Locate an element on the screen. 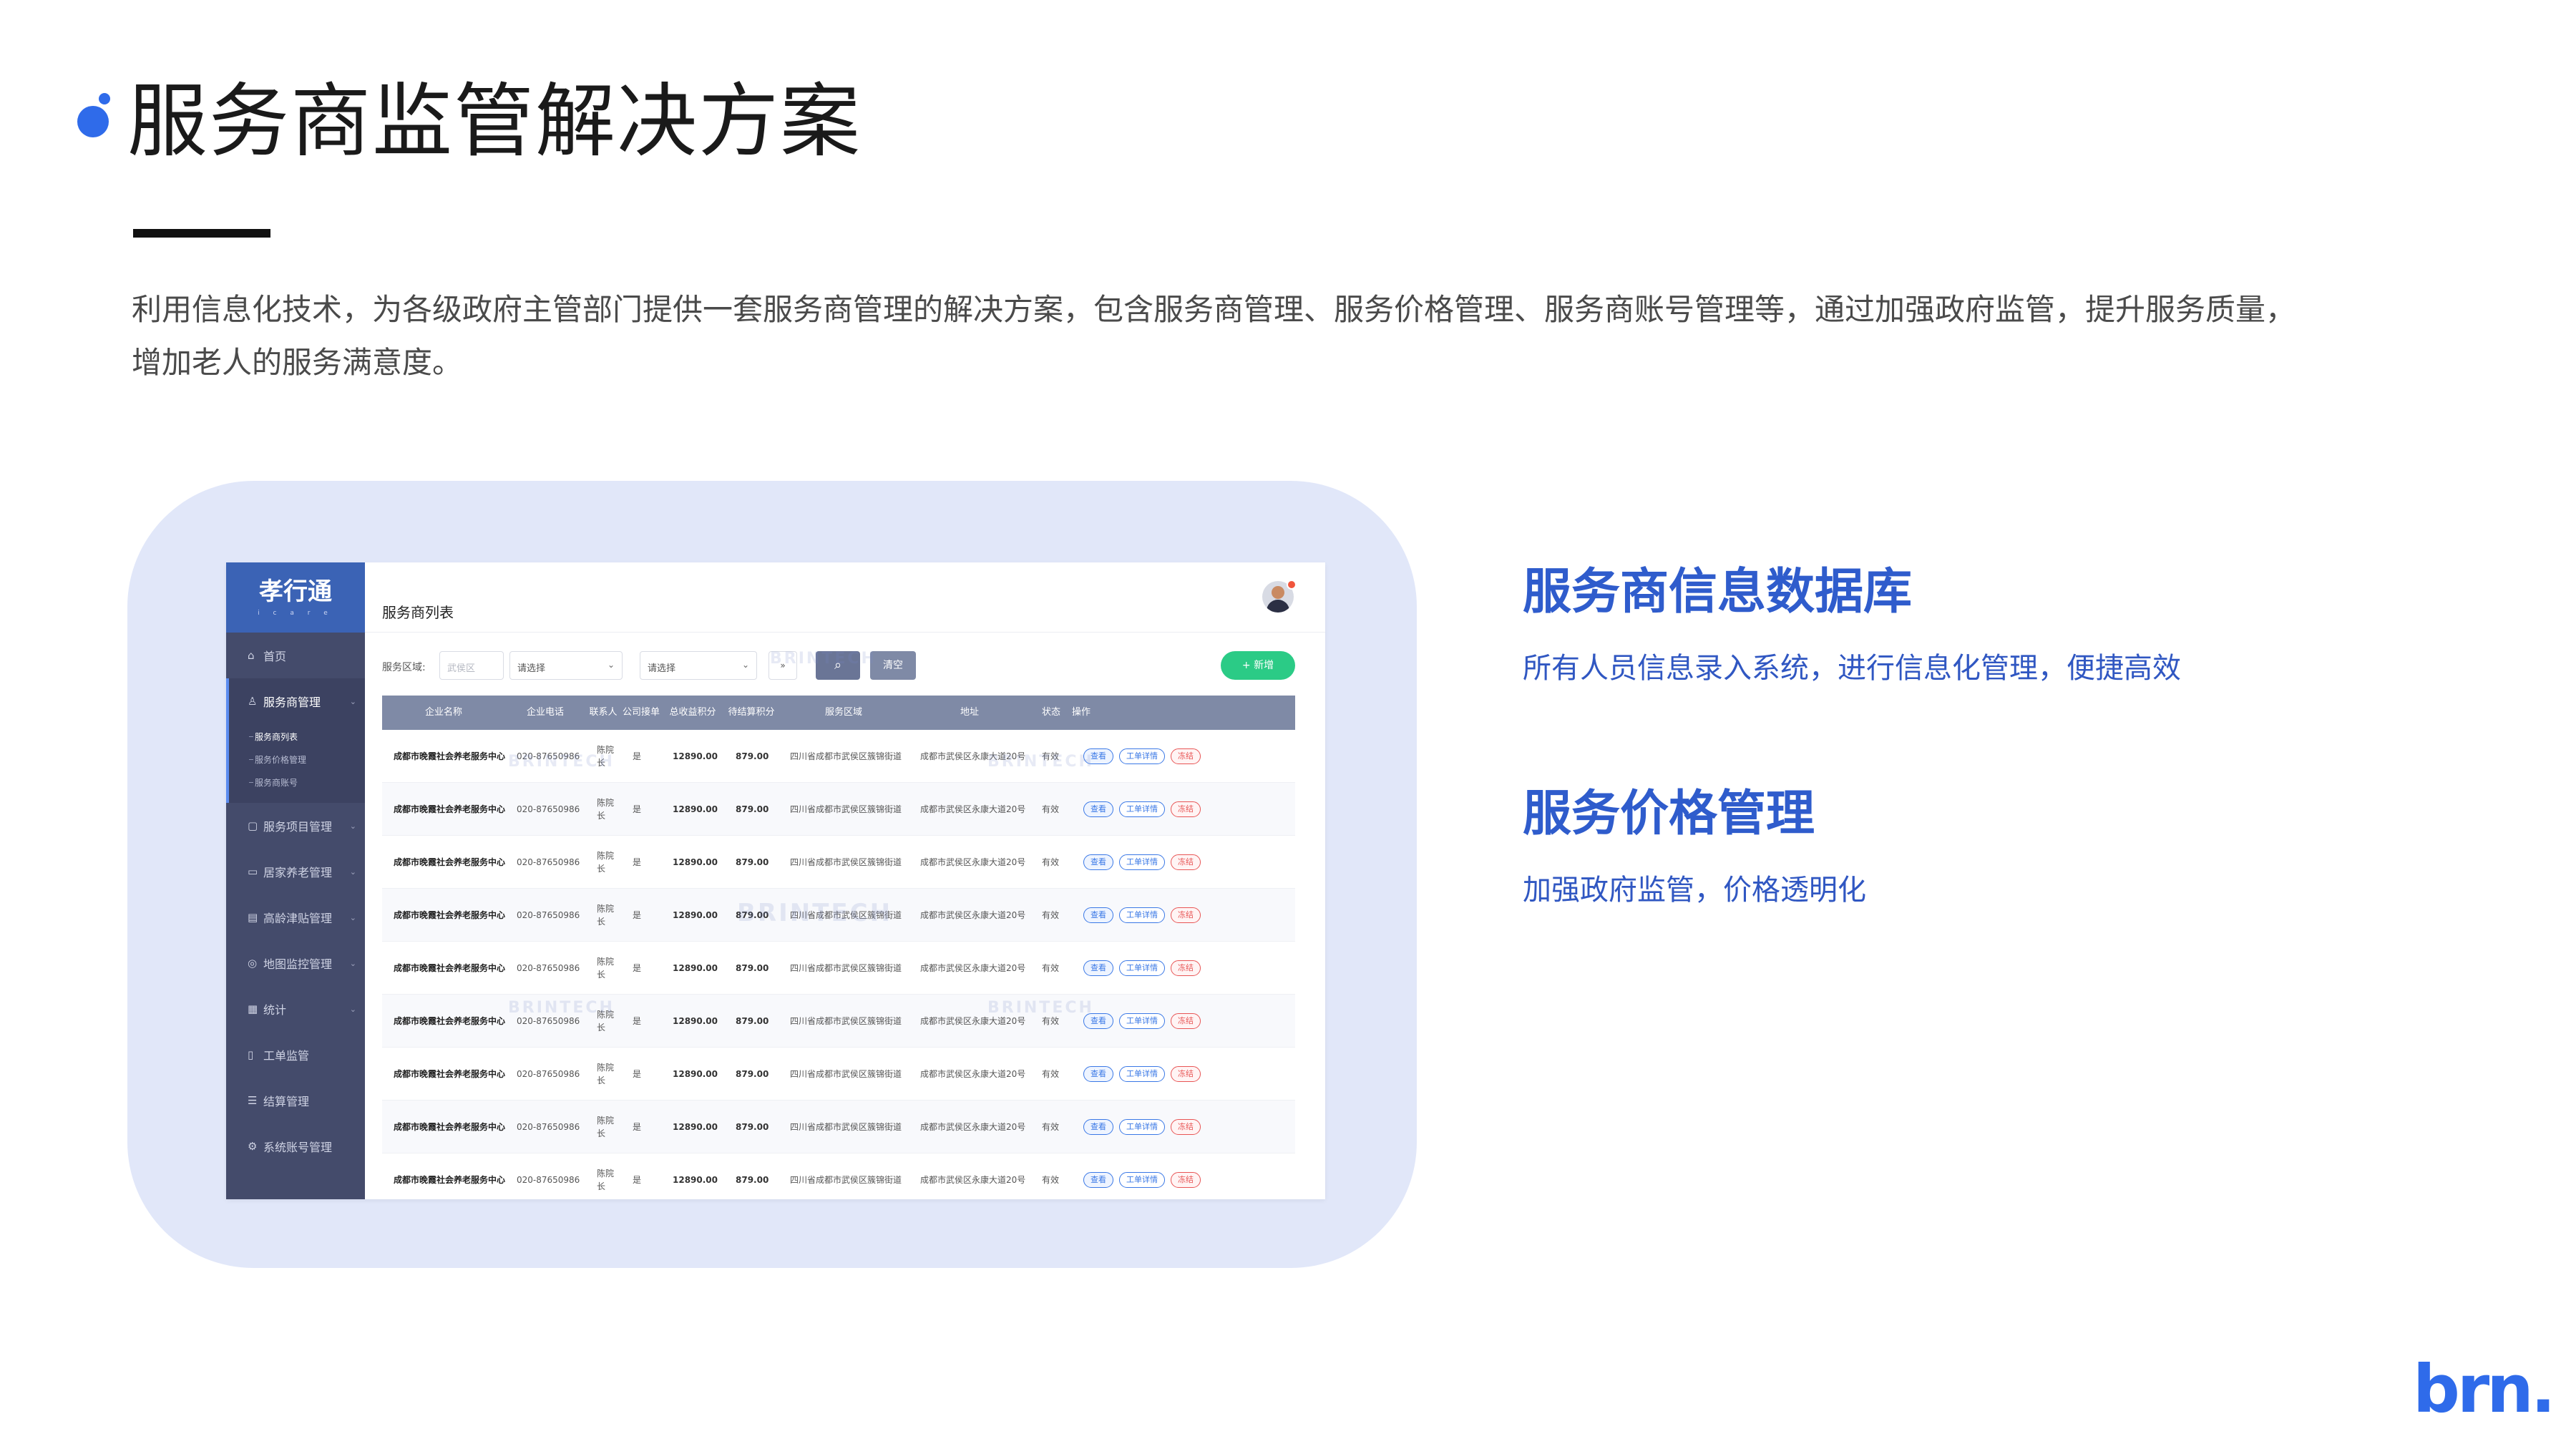  column-header: 状态 is located at coordinates (1050, 712).